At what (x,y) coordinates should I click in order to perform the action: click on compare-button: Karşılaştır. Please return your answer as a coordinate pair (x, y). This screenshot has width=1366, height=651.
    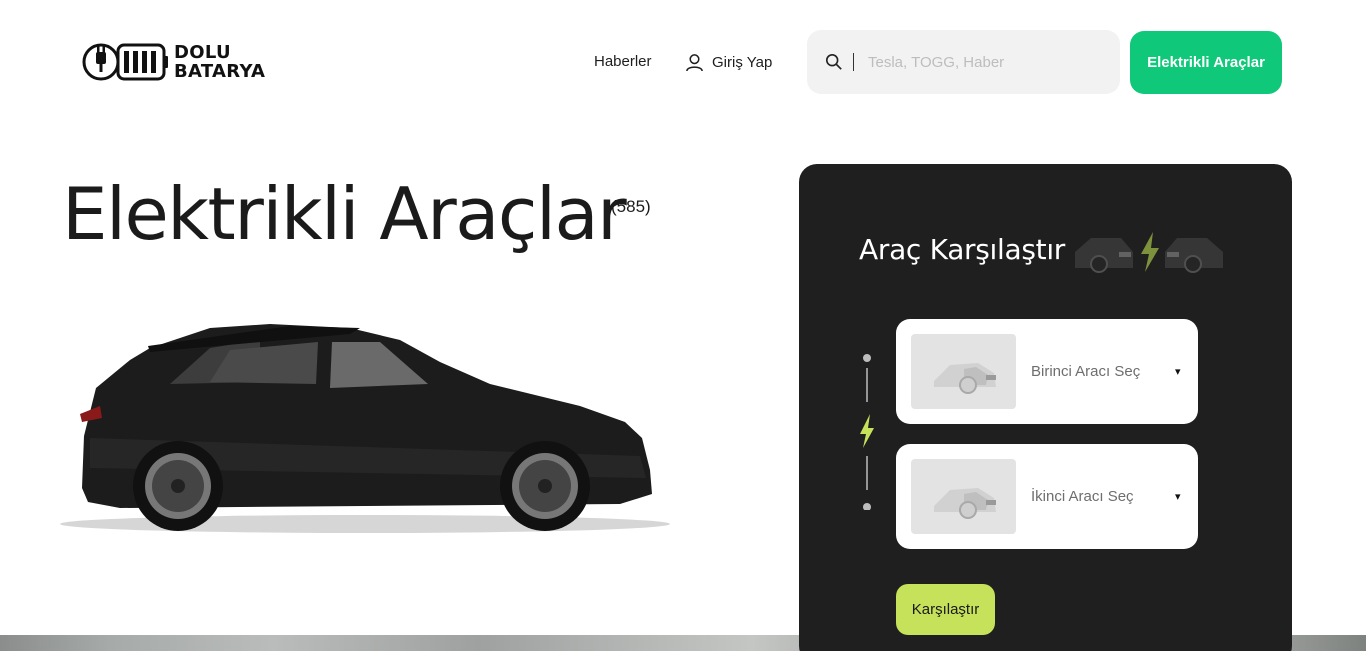
    Looking at the image, I should click on (945, 609).